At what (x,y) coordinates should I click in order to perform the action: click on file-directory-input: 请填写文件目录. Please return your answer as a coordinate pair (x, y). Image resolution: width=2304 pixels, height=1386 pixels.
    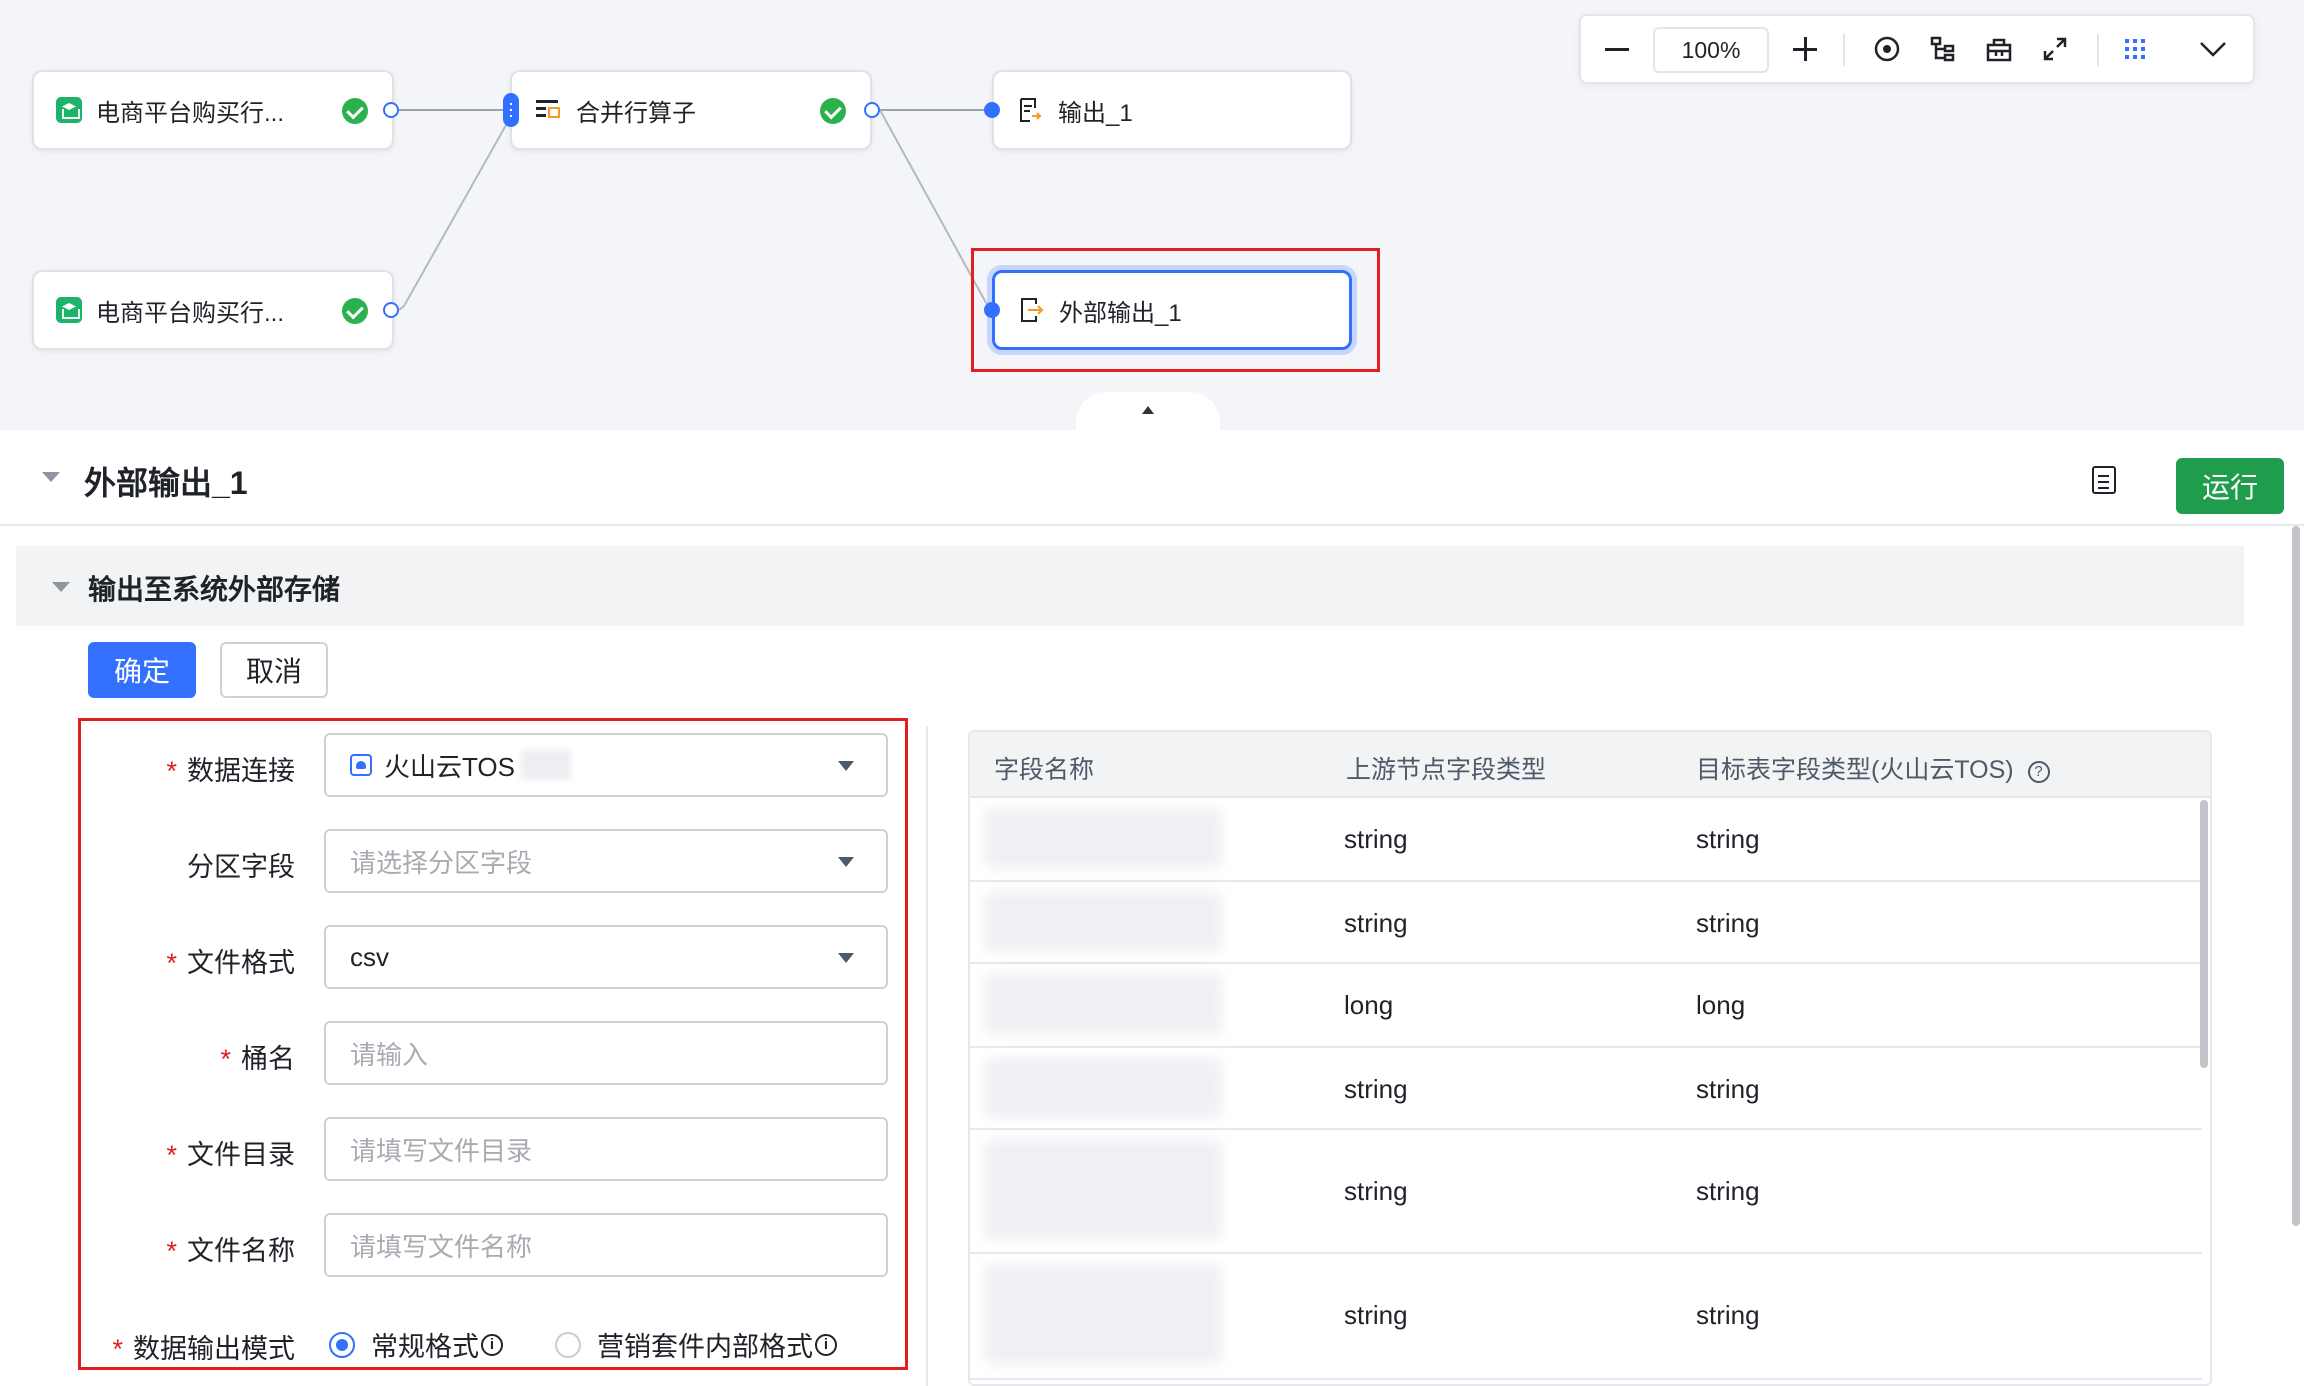
    Looking at the image, I should click on (606, 1149).